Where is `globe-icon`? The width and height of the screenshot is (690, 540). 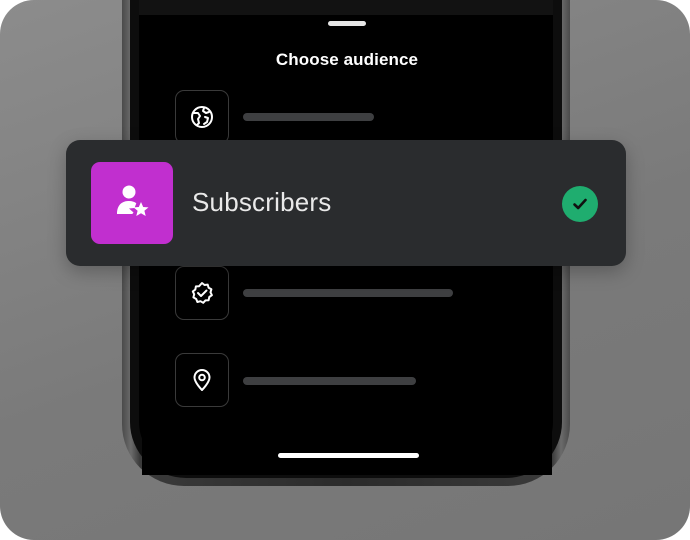 globe-icon is located at coordinates (202, 117).